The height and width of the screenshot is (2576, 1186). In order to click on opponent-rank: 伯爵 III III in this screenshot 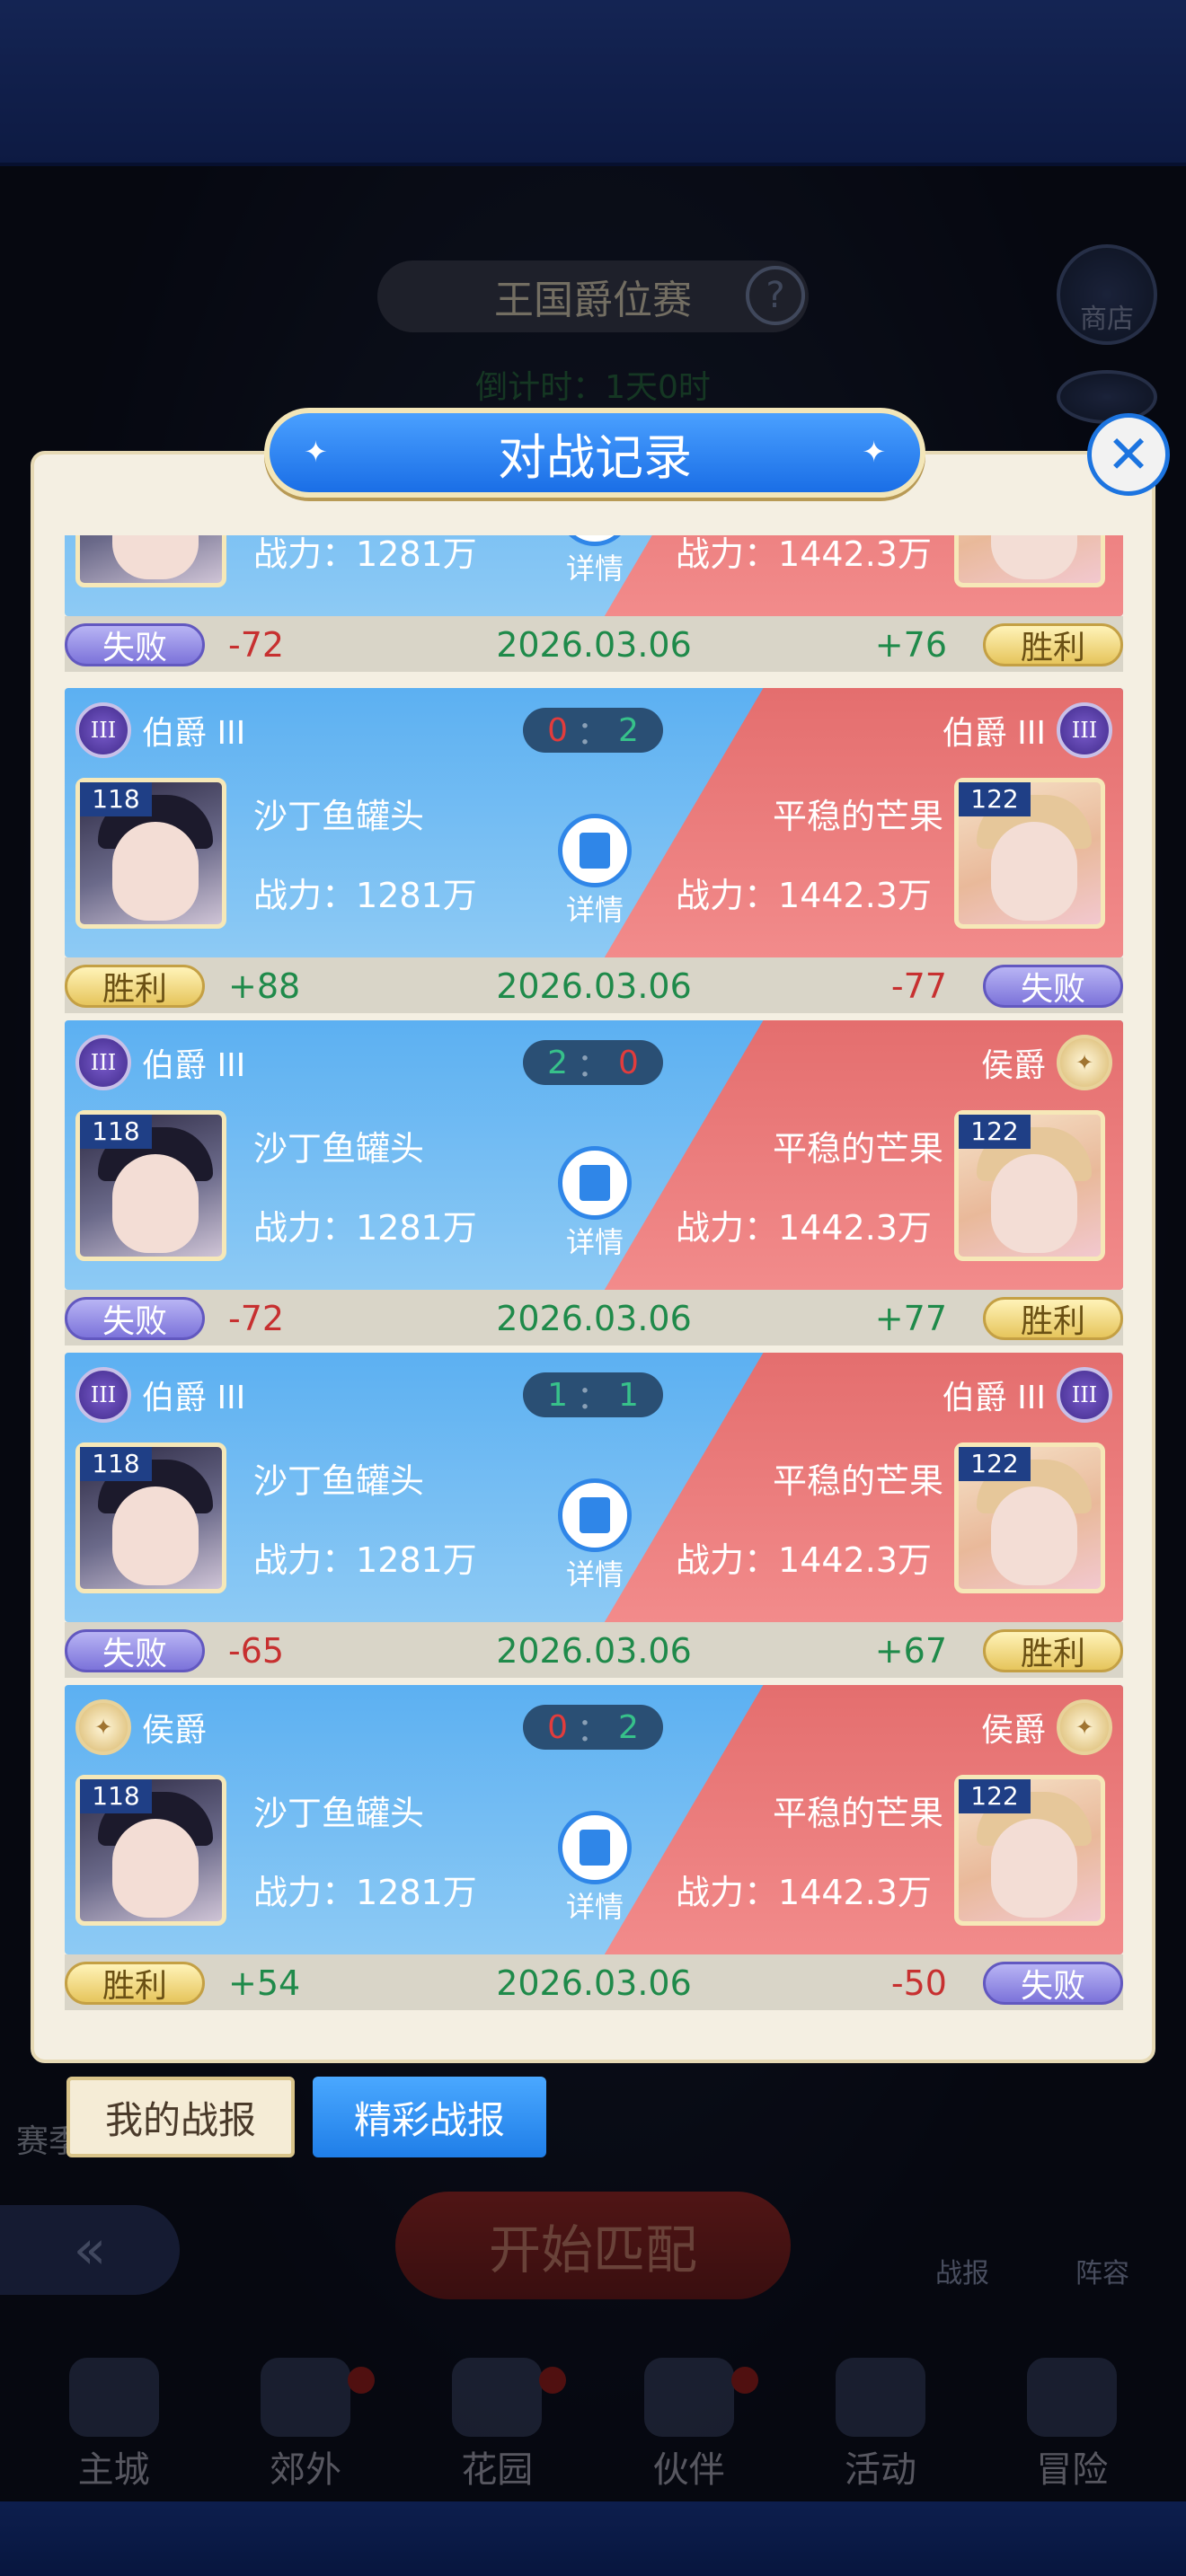, I will do `click(1027, 1395)`.